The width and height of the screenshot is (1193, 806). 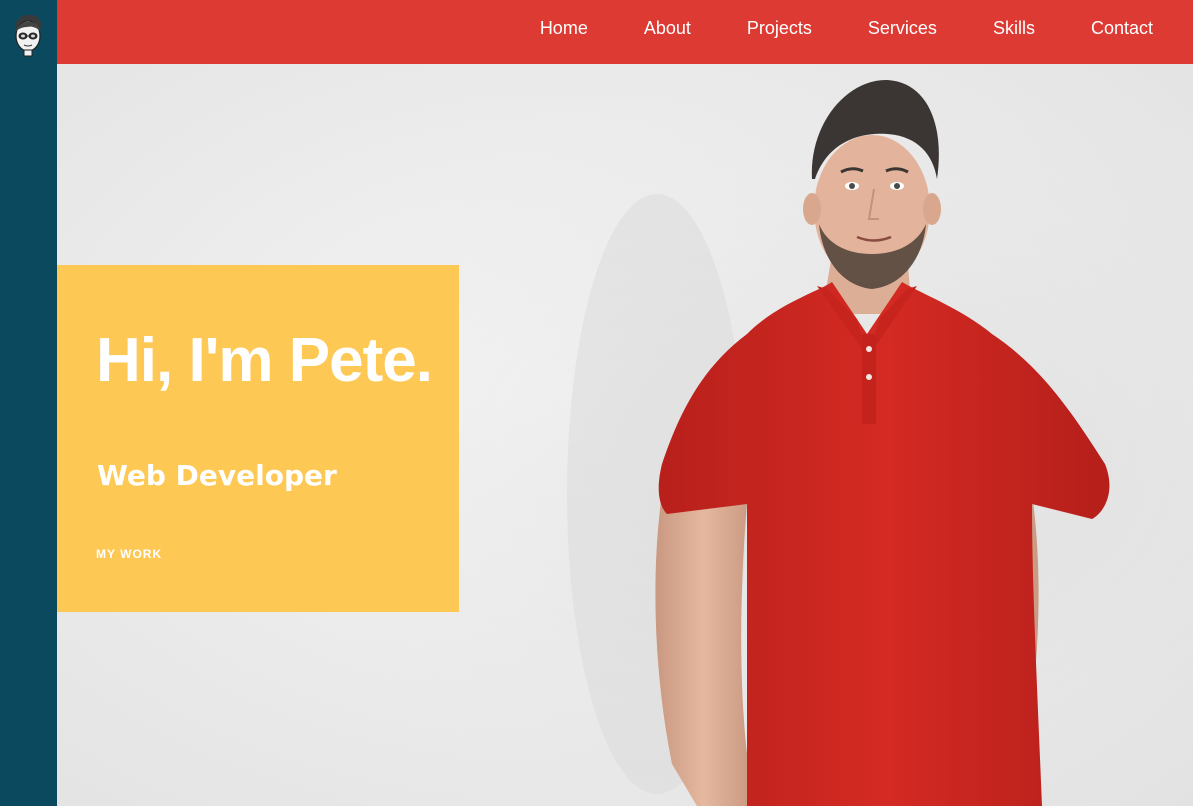 I want to click on intro-subtitle: Web Developer, so click(x=217, y=475).